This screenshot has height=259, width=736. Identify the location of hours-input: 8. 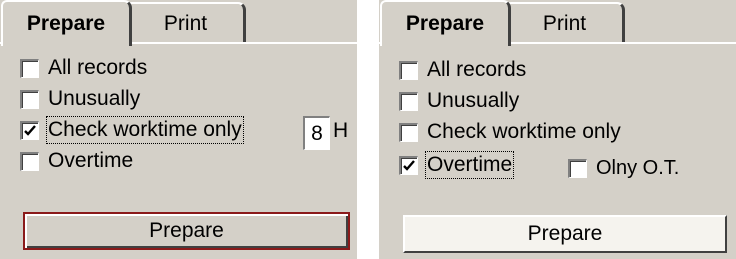
(316, 133).